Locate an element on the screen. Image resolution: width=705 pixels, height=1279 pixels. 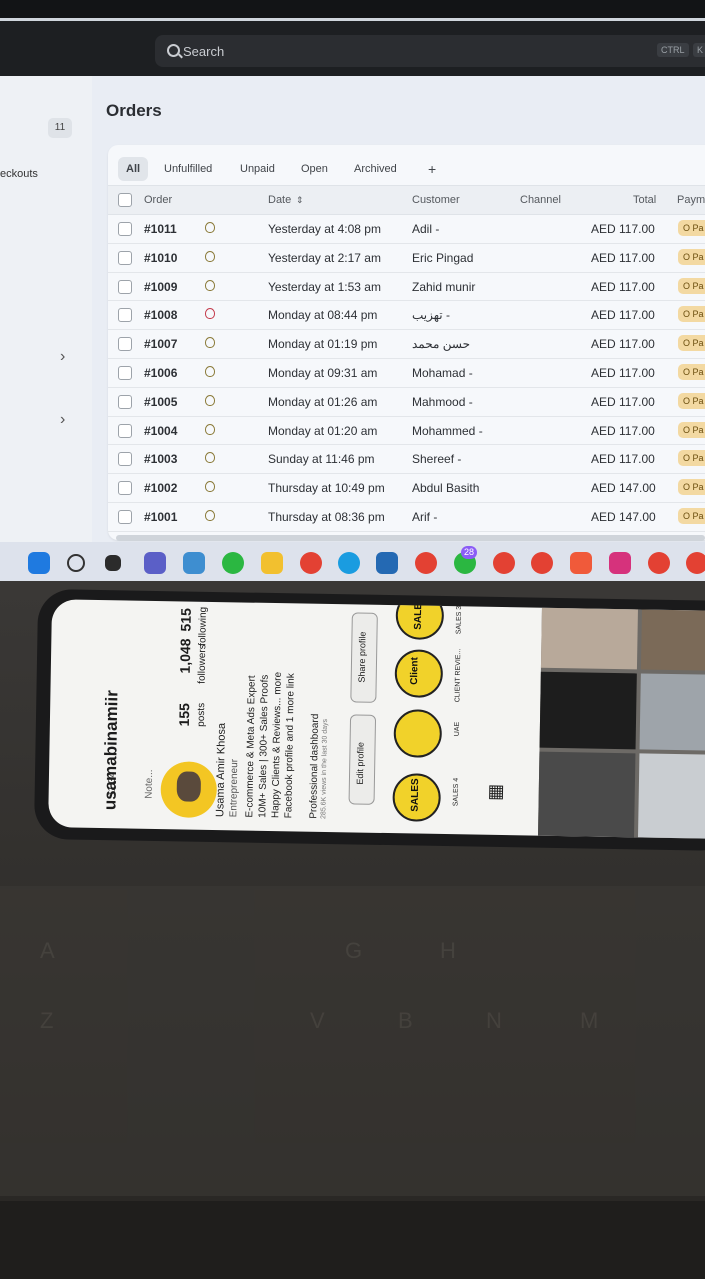
order-date: Monday at 01:20 am is located at coordinates (323, 430).